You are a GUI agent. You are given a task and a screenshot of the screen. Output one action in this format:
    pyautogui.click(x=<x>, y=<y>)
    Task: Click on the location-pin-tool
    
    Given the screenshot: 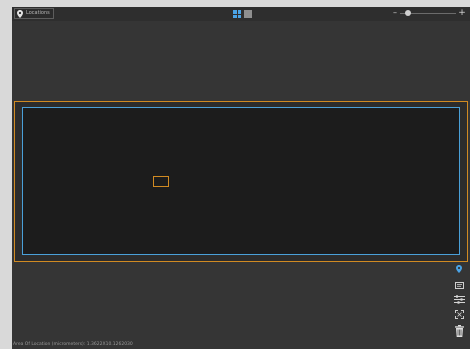 What is the action you would take?
    pyautogui.click(x=459, y=269)
    